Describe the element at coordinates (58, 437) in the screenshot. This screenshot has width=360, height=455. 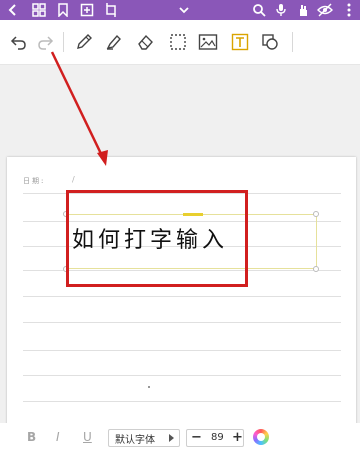
I see `italic-button: I` at that location.